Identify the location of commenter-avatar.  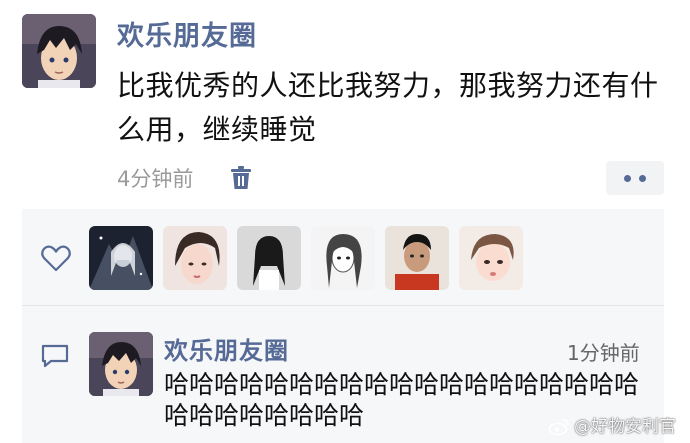
(121, 364).